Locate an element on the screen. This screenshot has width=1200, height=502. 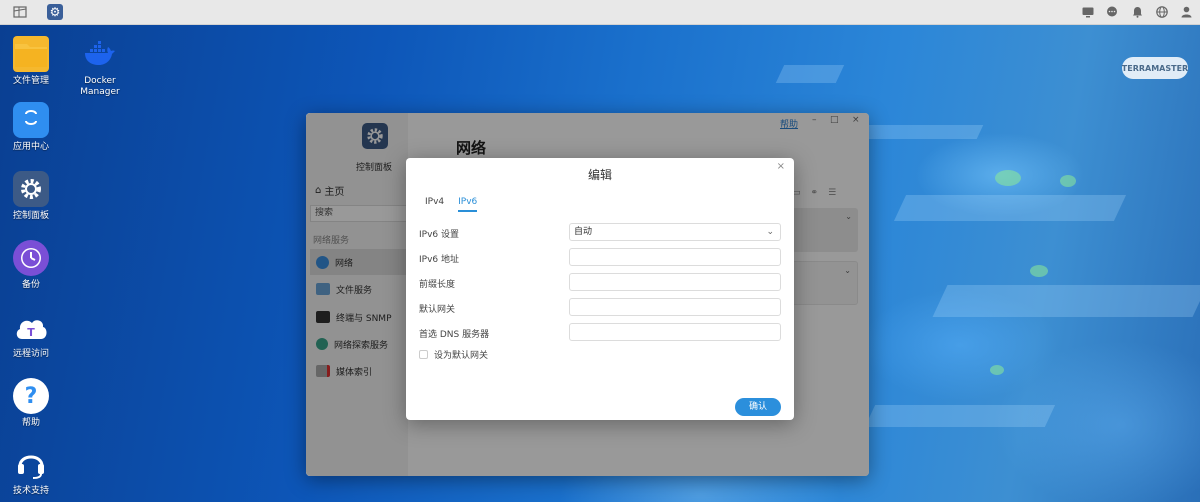
bell-icon is located at coordinates (1137, 12).